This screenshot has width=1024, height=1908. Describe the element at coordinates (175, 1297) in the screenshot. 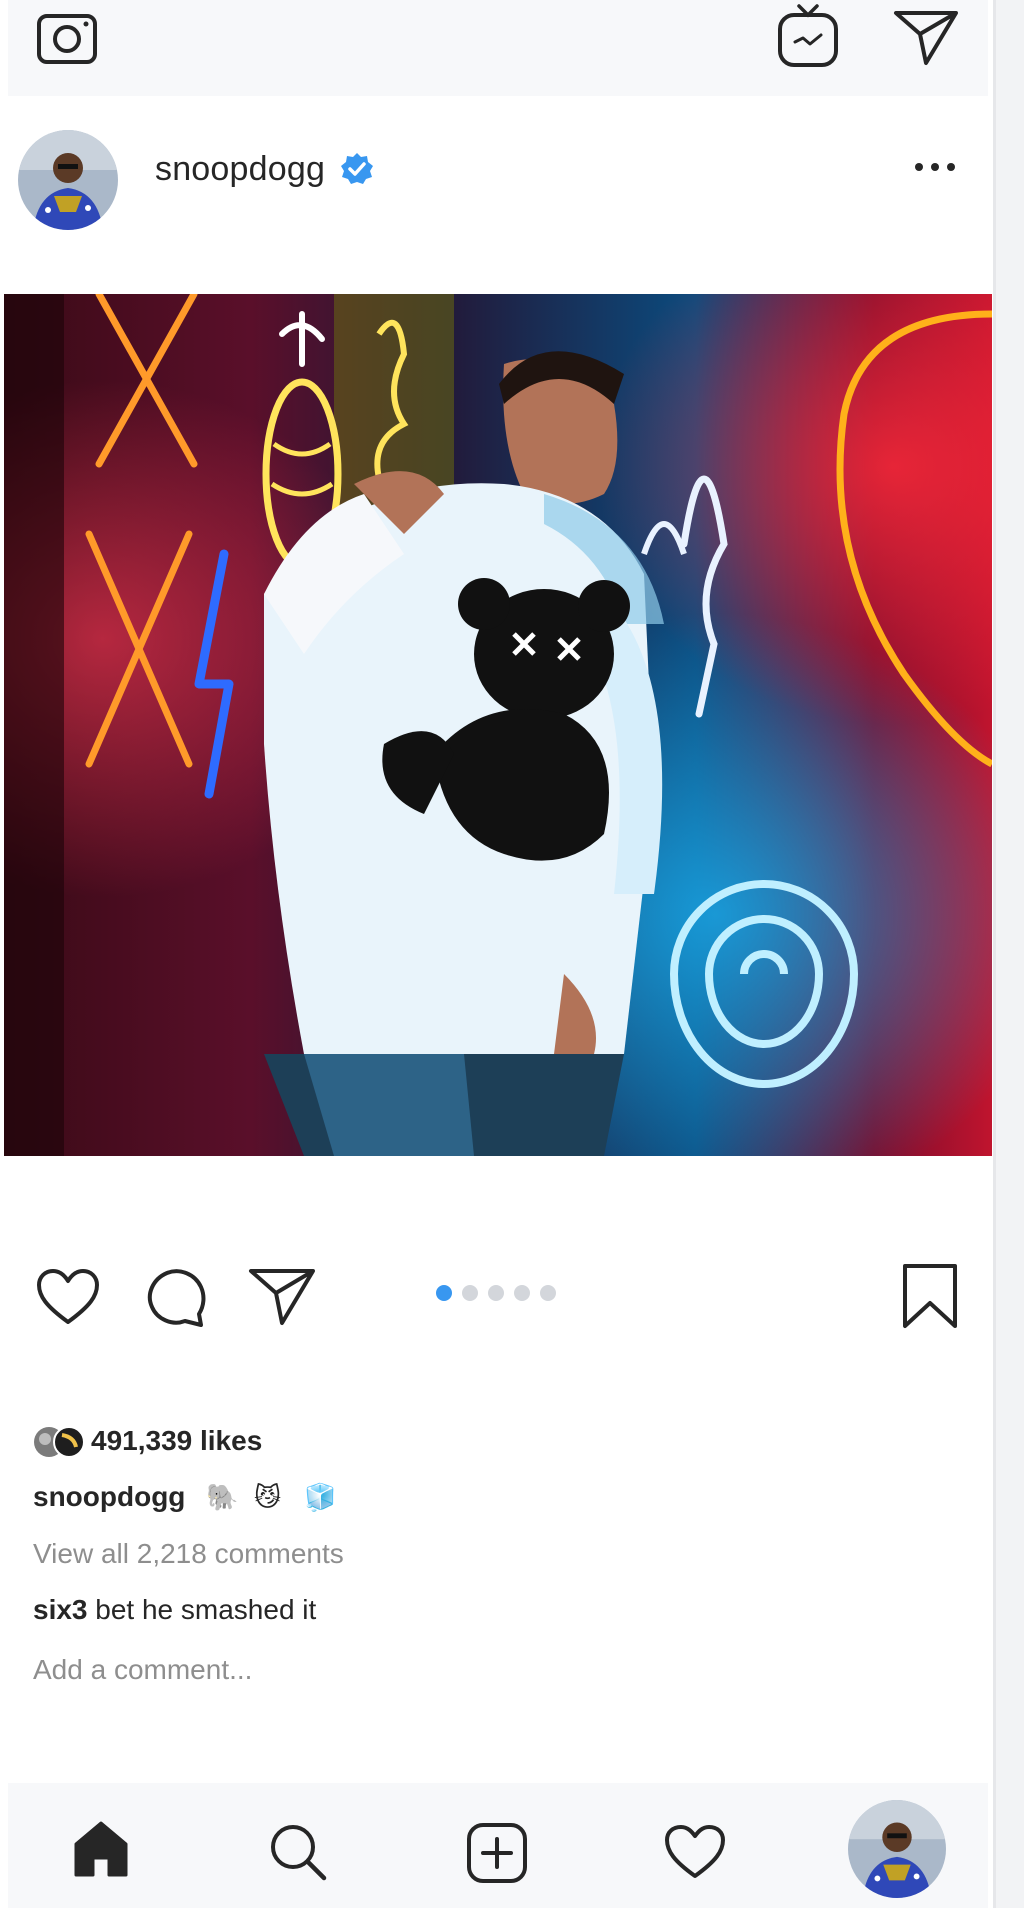

I see `comment-icon` at that location.